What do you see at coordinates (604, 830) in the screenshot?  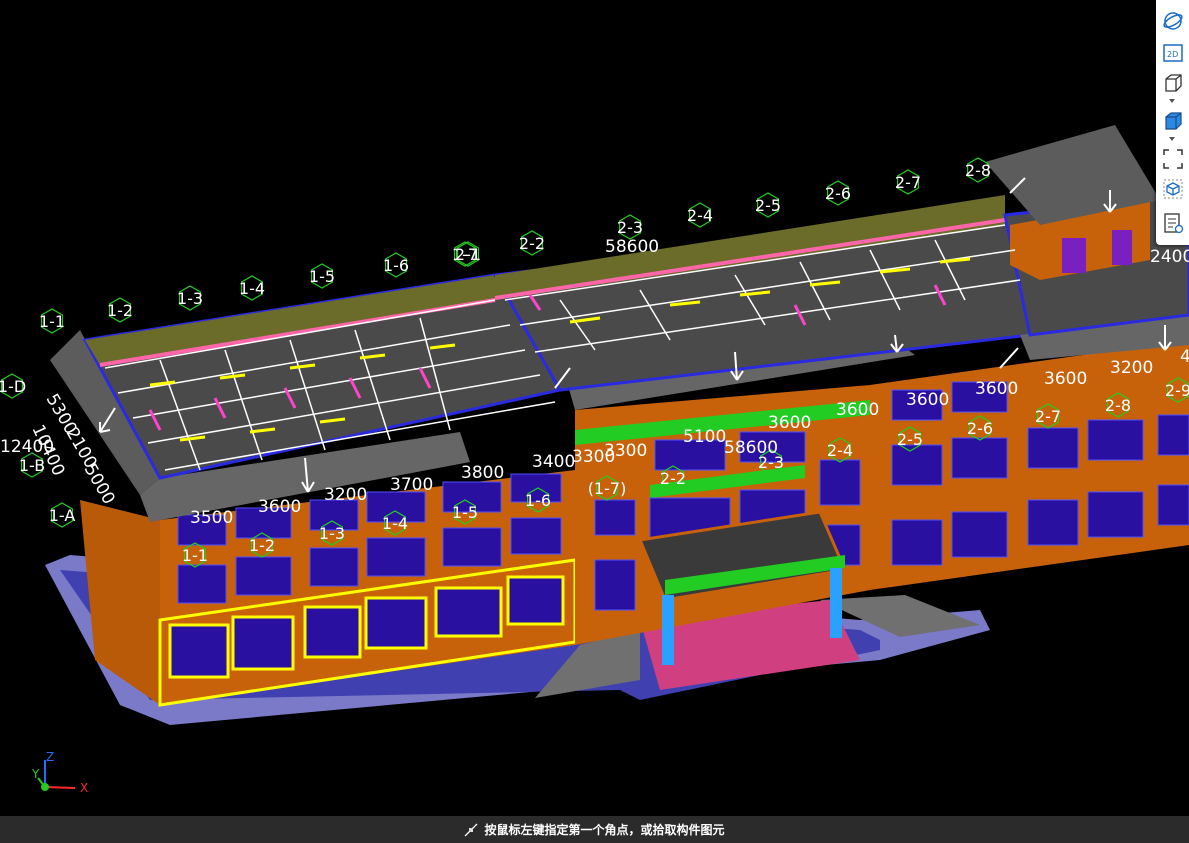 I see `status-message: 按鼠标左键指定第一个角点，或拾取构件图元` at bounding box center [604, 830].